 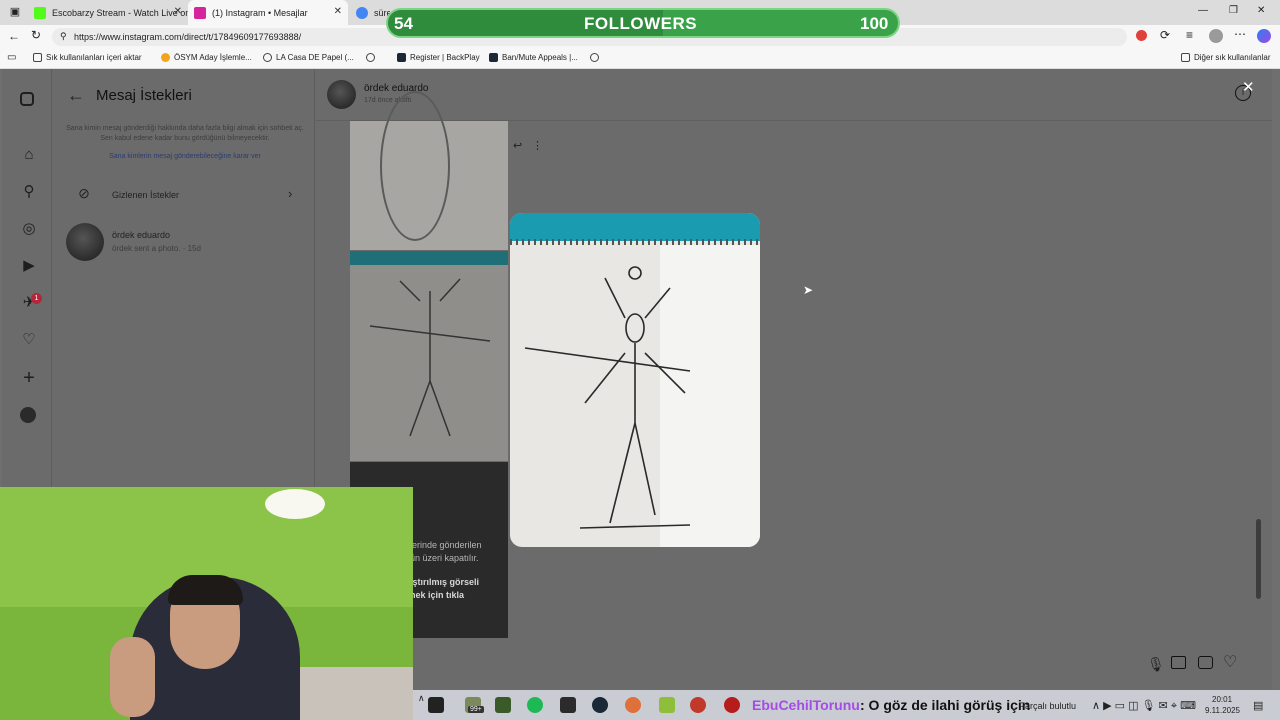 I want to click on close-window-button: ✕, so click(x=1261, y=10).